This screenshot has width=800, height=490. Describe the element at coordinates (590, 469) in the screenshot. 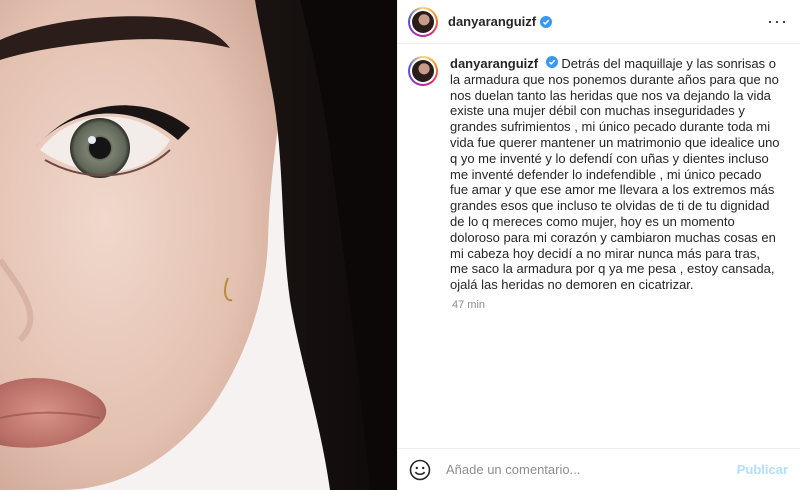

I see `comment-input` at that location.